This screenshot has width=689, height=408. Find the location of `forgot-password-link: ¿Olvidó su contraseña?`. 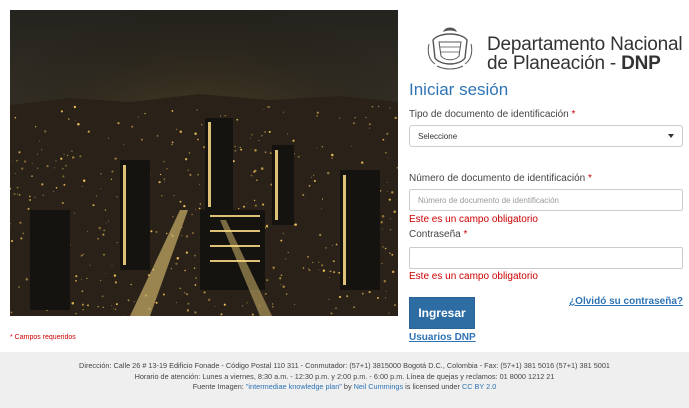

forgot-password-link: ¿Olvidó su contraseña? is located at coordinates (626, 301).